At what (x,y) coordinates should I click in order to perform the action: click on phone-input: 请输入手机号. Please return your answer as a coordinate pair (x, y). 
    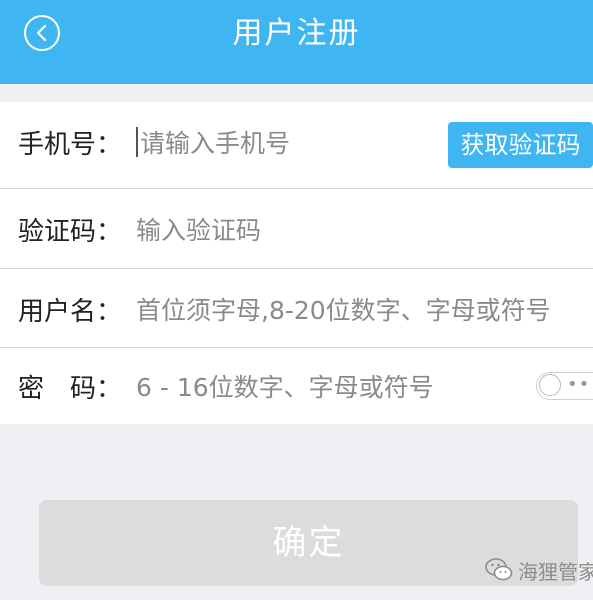
    Looking at the image, I should click on (213, 142).